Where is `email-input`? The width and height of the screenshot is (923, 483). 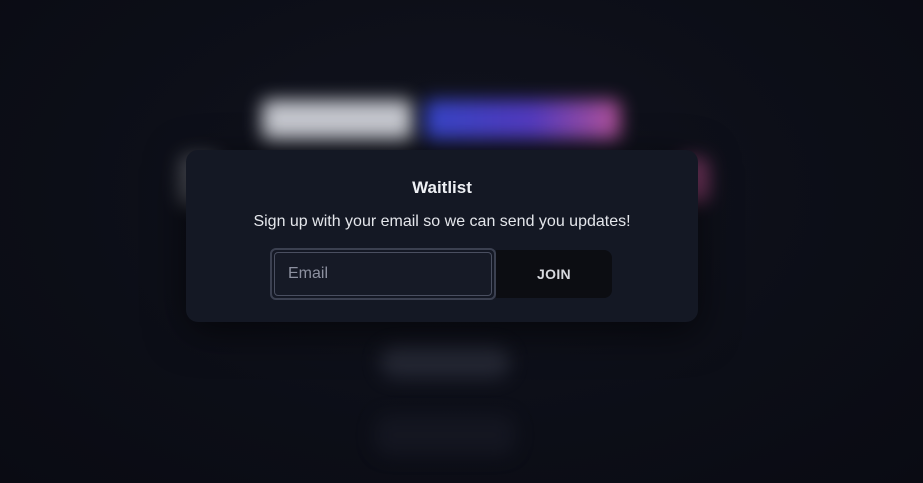 email-input is located at coordinates (383, 274).